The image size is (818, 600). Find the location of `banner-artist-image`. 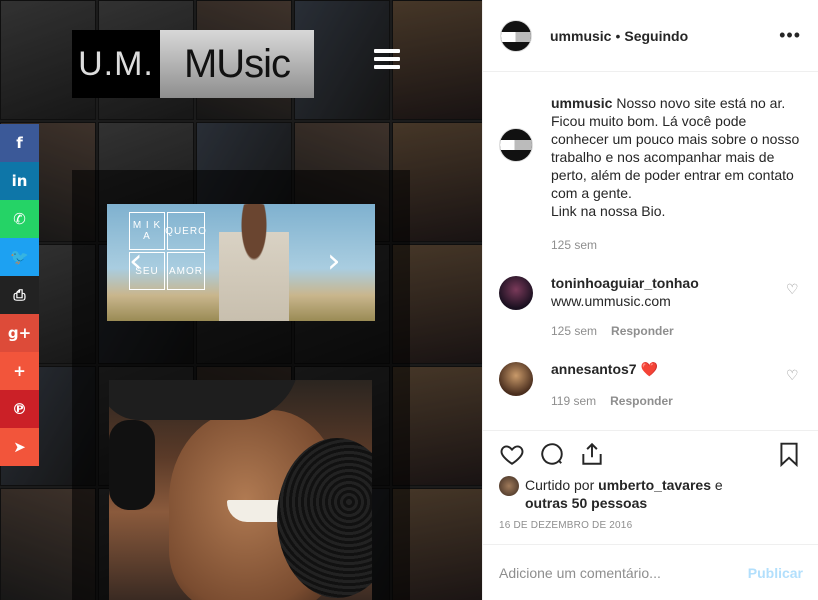

banner-artist-image is located at coordinates (254, 262).